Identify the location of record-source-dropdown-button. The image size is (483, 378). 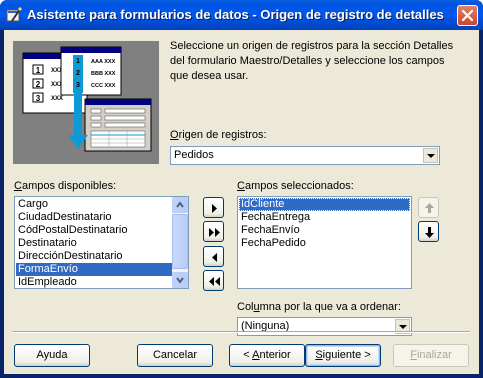
(430, 155).